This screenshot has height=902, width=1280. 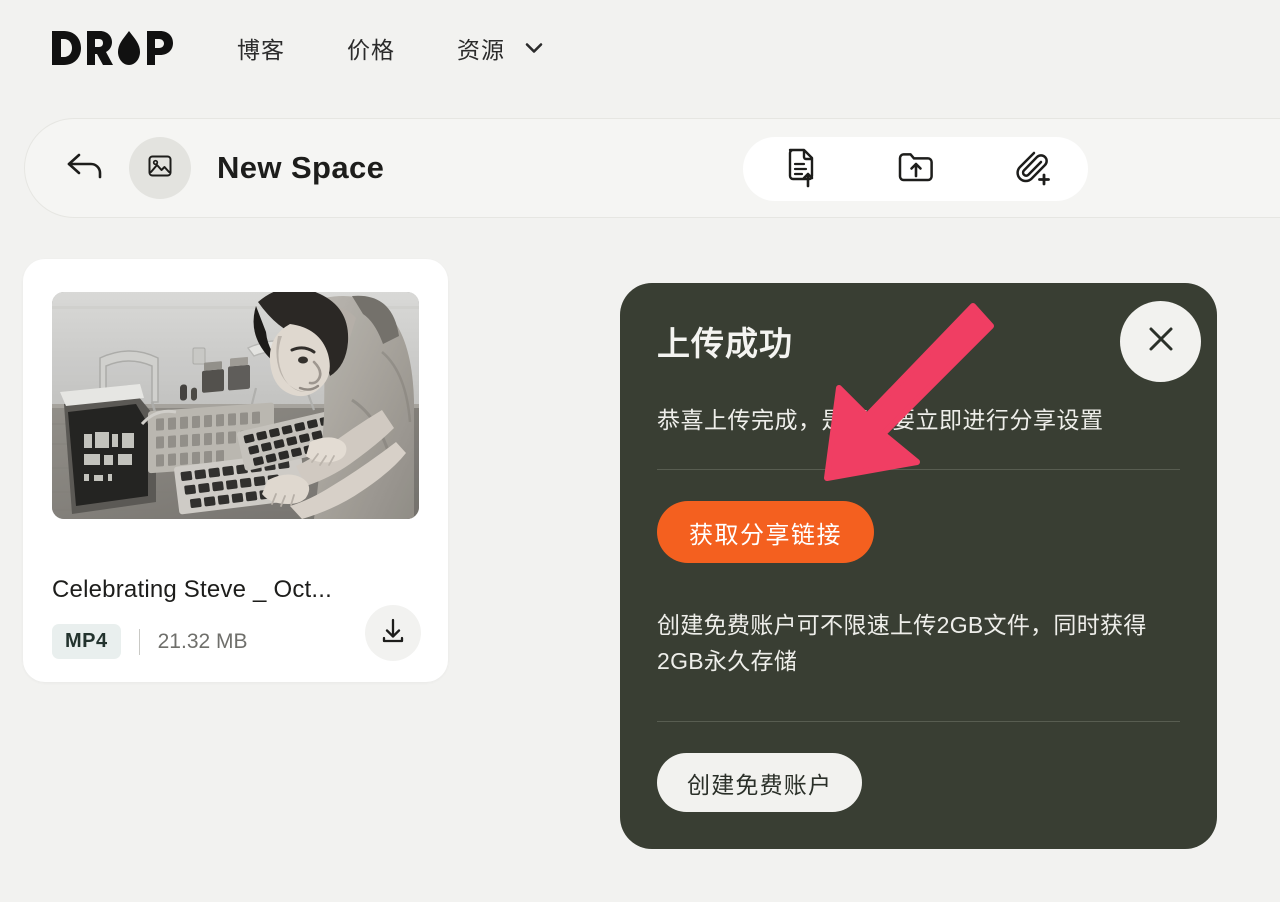 What do you see at coordinates (534, 48) in the screenshot?
I see `chevron-down-icon` at bounding box center [534, 48].